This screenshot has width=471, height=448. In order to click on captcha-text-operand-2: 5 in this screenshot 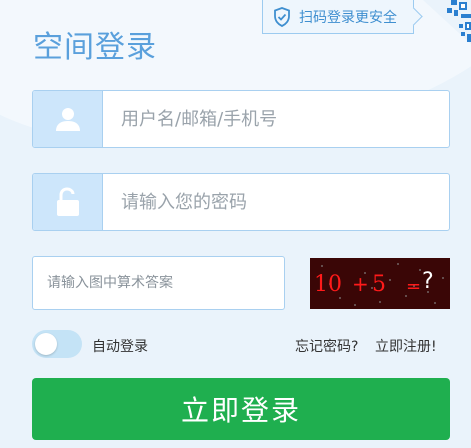, I will do `click(379, 284)`.